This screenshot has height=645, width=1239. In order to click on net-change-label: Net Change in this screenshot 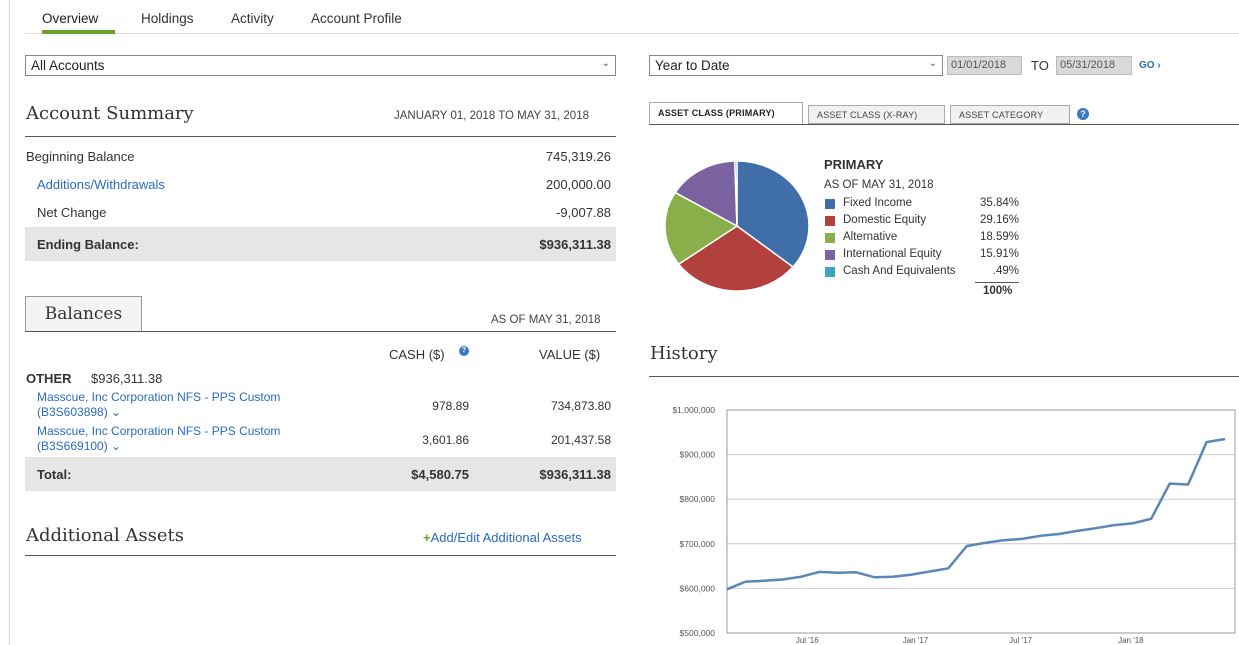, I will do `click(72, 212)`.